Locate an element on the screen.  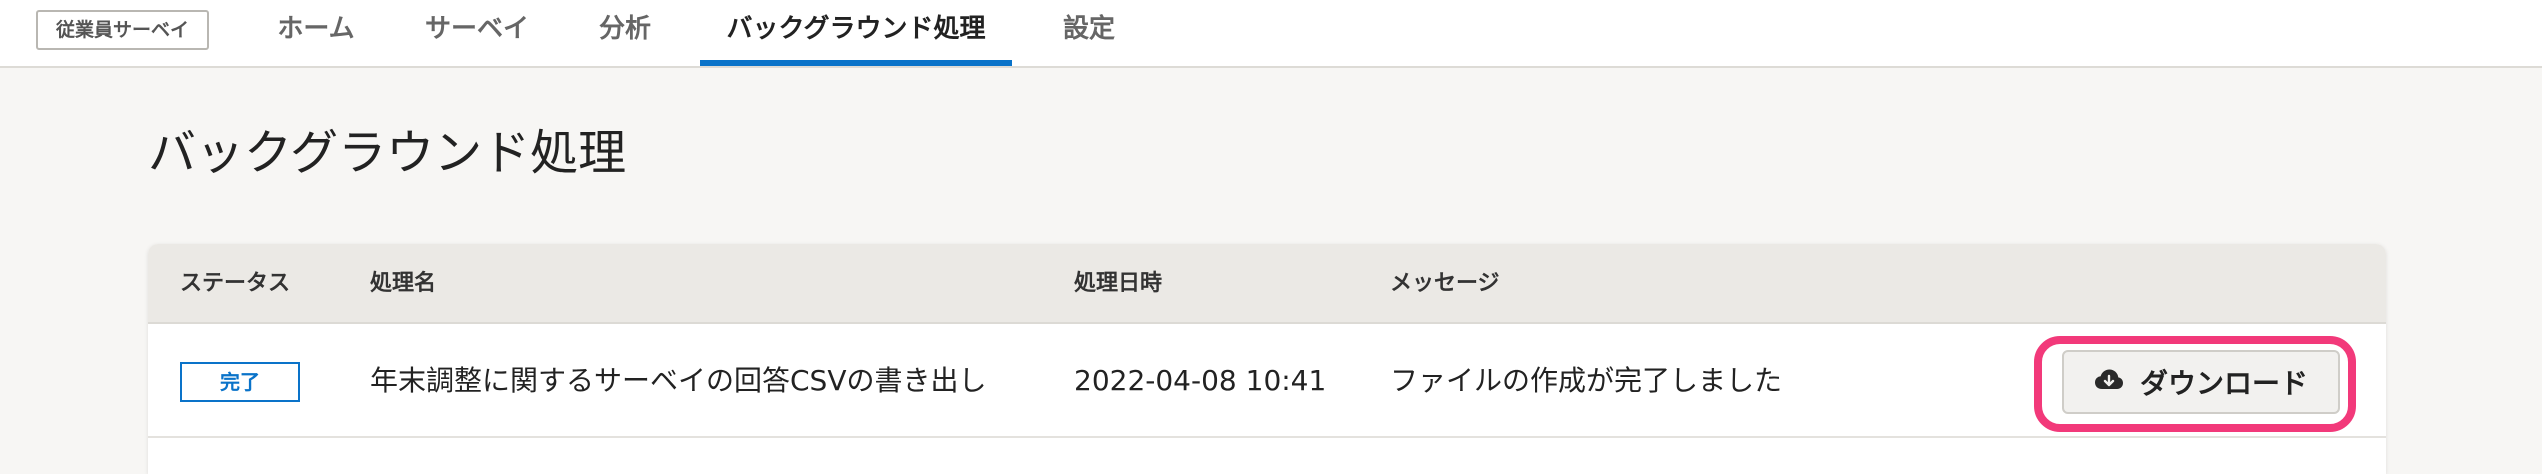
page-title: バックグラウンド処理 is located at coordinates (387, 153).